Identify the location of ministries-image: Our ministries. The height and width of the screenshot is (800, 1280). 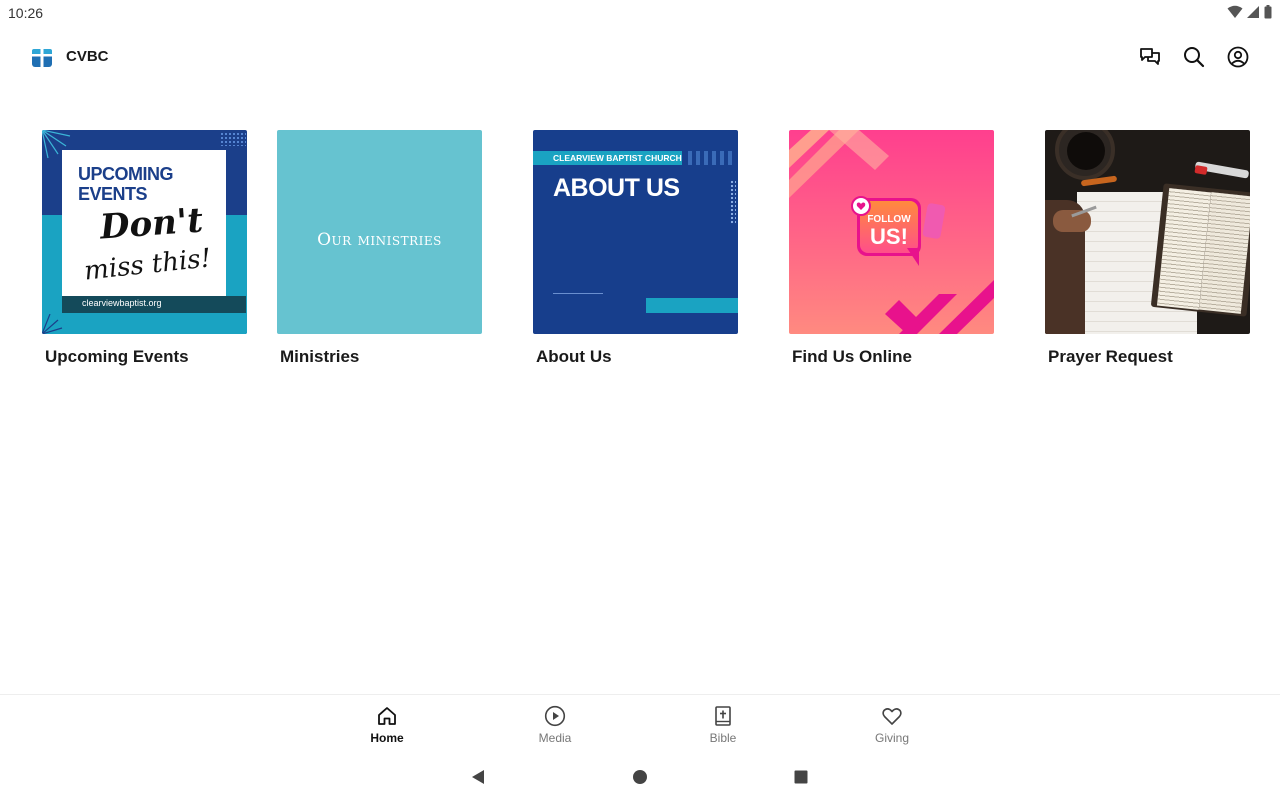
(379, 232).